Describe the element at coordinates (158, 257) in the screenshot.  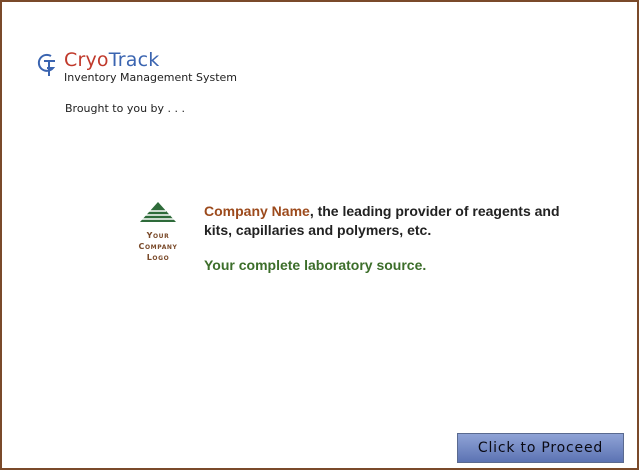
I see `logo-line-3: Logo` at that location.